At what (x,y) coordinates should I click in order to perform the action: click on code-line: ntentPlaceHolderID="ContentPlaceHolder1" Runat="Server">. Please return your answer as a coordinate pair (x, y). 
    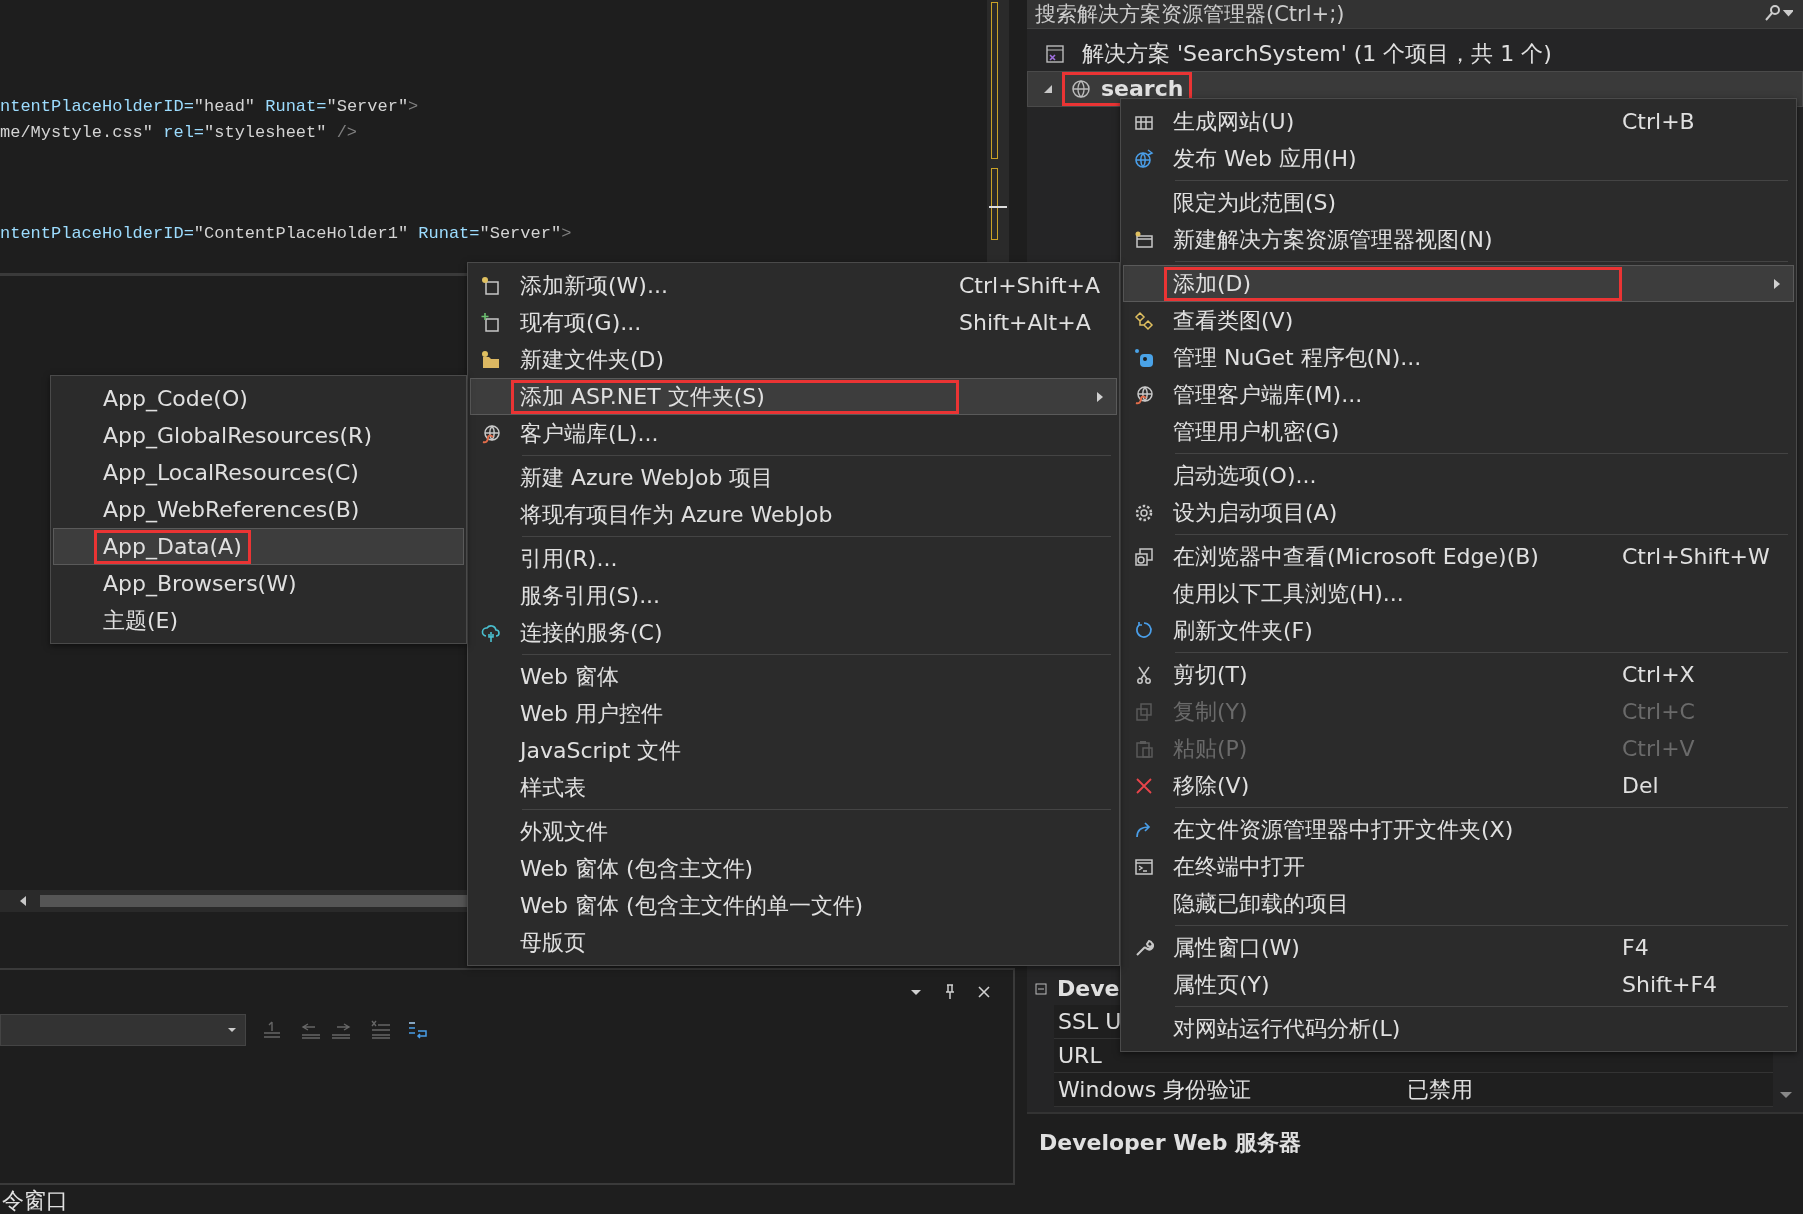
    Looking at the image, I should click on (286, 234).